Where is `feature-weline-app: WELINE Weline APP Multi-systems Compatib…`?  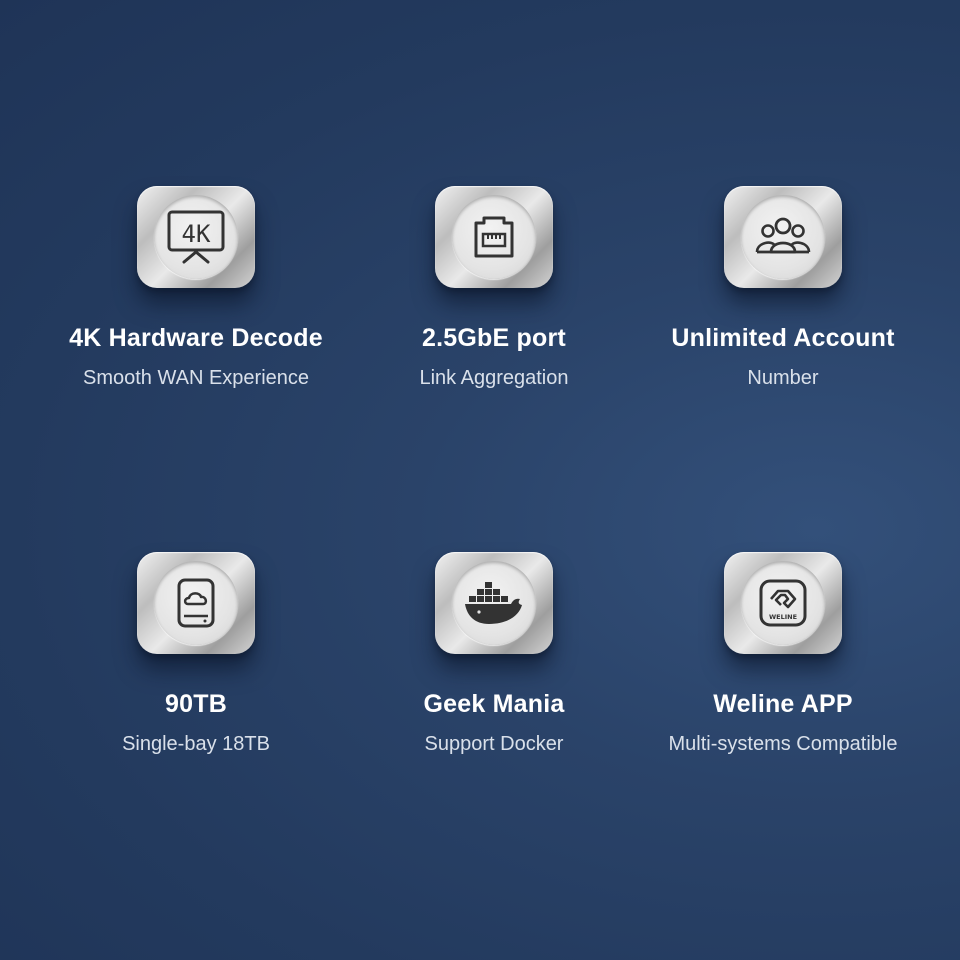
feature-weline-app: WELINE Weline APP Multi-systems Compatib… is located at coordinates (783, 662).